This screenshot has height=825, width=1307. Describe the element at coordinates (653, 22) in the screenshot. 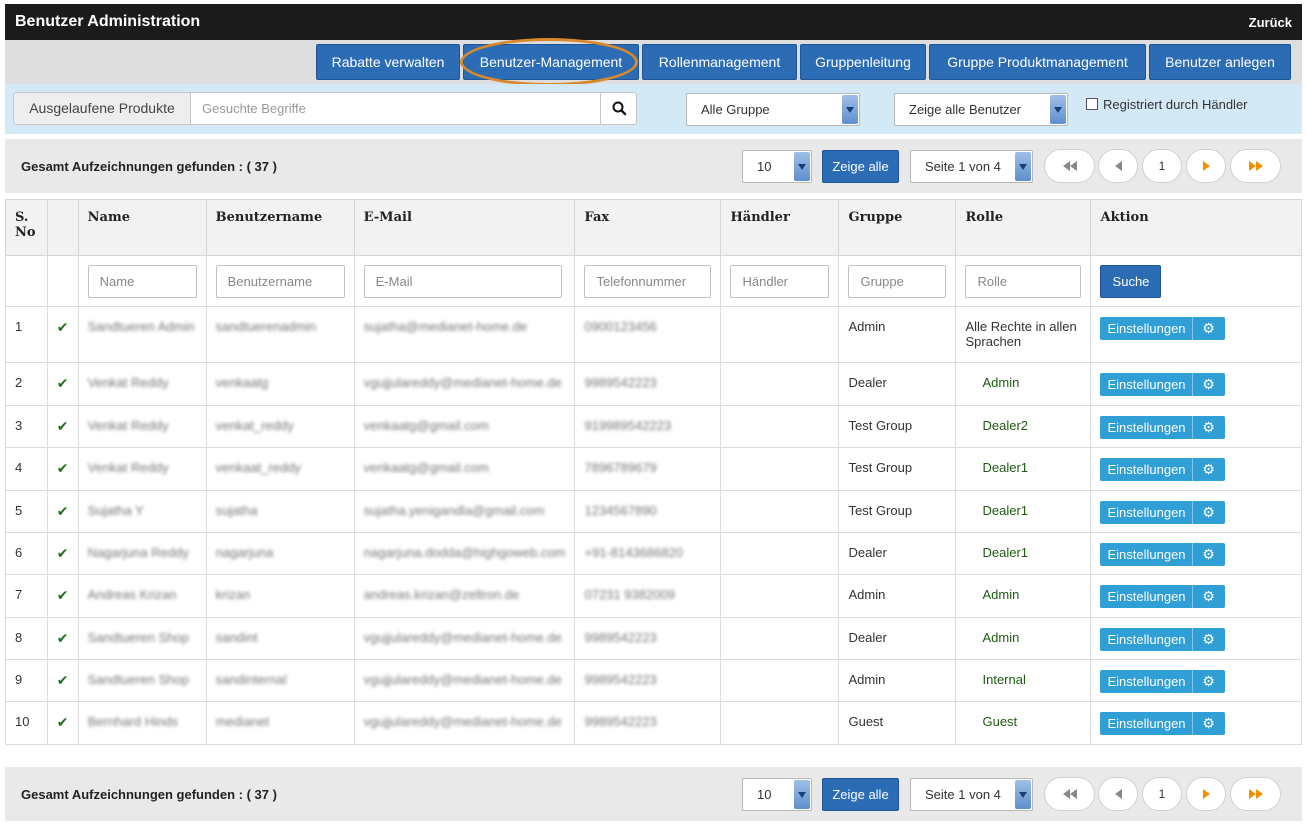

I see `title-bar: Benutzer Administration Zurück` at that location.